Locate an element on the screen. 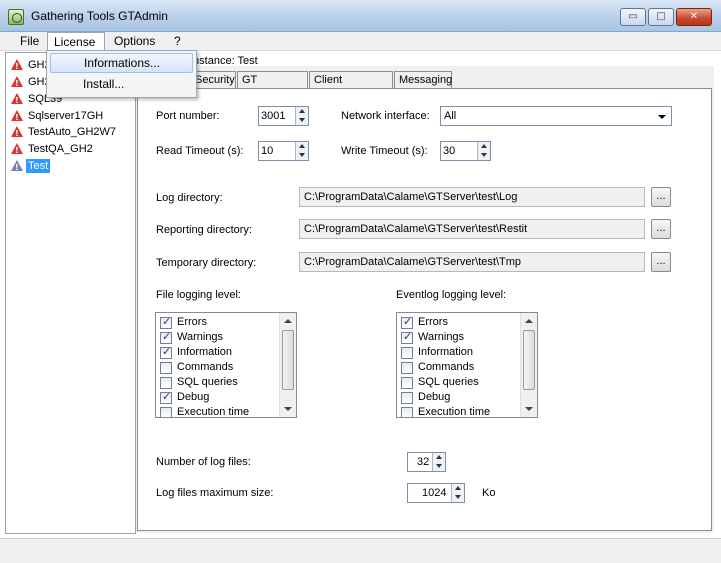 The width and height of the screenshot is (721, 563). read-timeout-stepper: 10 is located at coordinates (283, 151).